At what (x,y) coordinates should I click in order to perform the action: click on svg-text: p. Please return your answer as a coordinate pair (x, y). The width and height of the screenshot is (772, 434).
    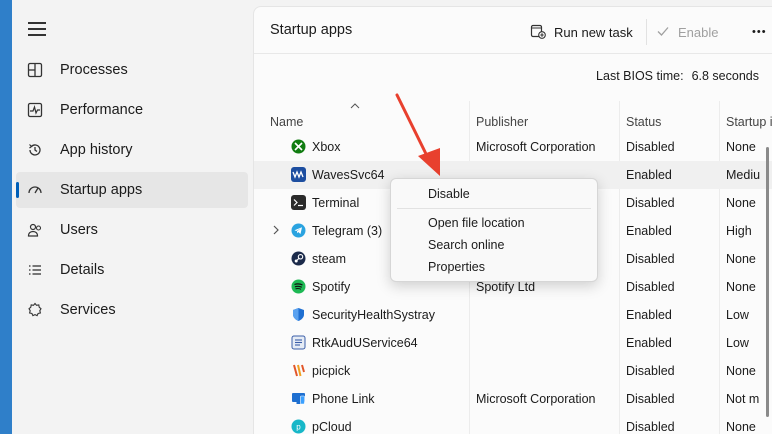
    Looking at the image, I should click on (298, 427).